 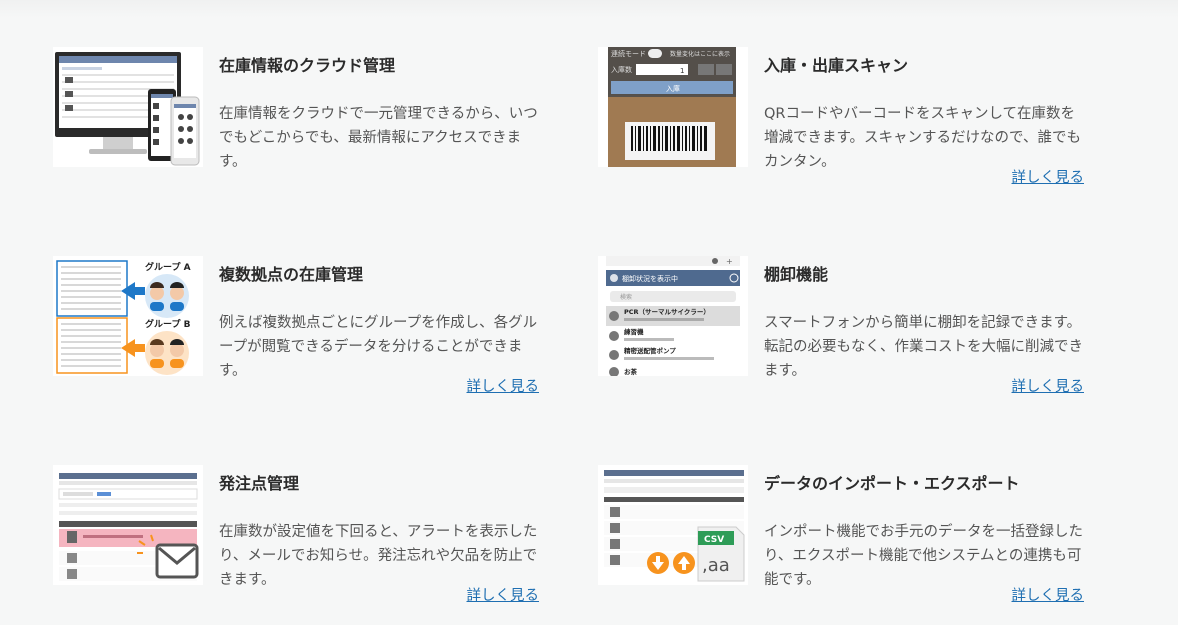 What do you see at coordinates (628, 53) in the screenshot?
I see `scan-mode-label: 連続モード` at bounding box center [628, 53].